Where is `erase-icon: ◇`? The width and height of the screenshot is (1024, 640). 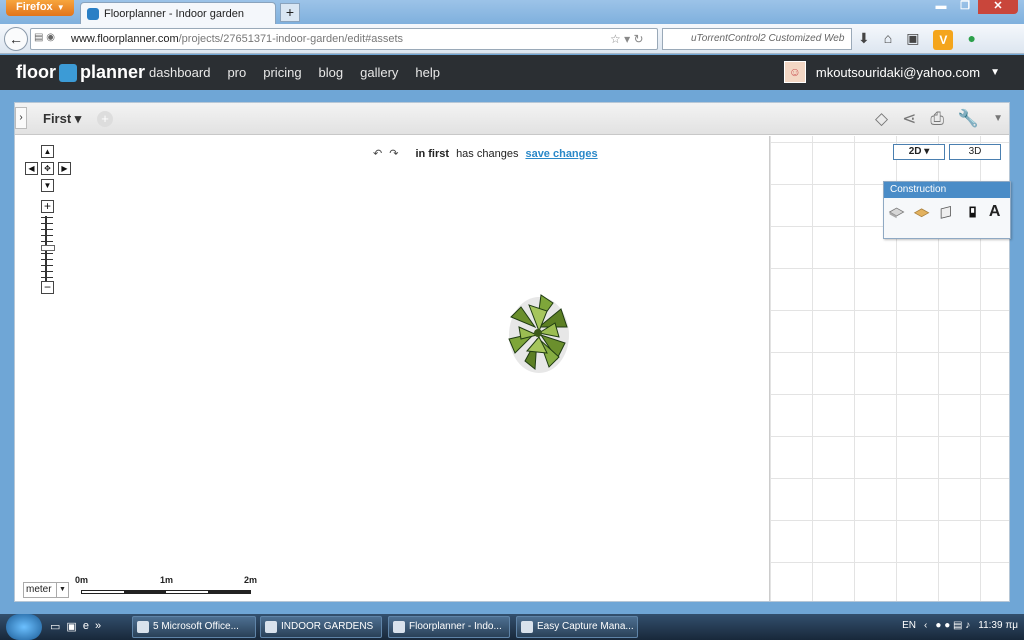
erase-icon: ◇ is located at coordinates (881, 119).